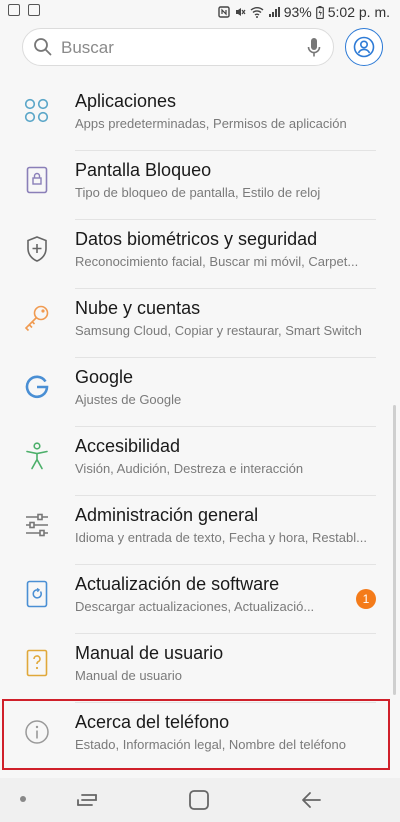 This screenshot has height=822, width=400. Describe the element at coordinates (181, 48) in the screenshot. I see `search-input` at that location.